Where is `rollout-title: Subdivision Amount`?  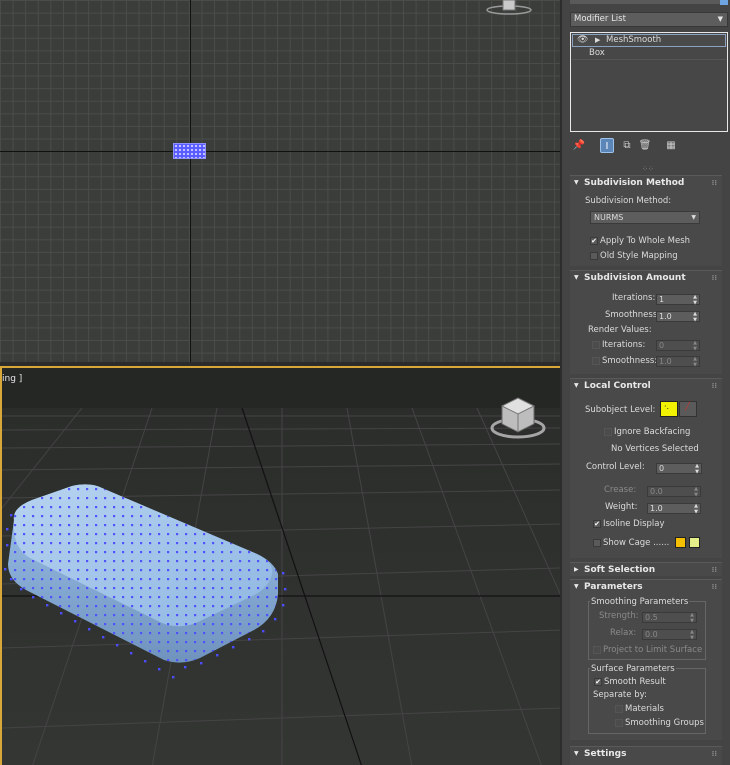
rollout-title: Subdivision Amount is located at coordinates (635, 278).